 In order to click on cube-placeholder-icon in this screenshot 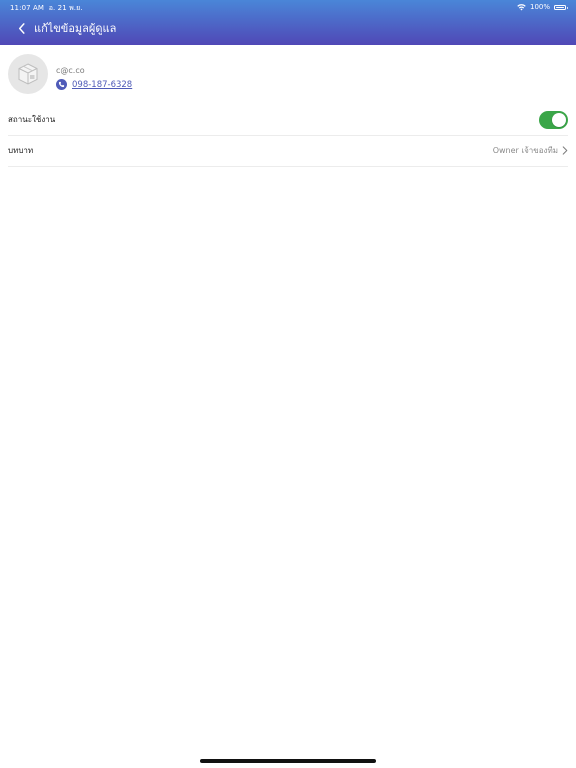, I will do `click(28, 74)`.